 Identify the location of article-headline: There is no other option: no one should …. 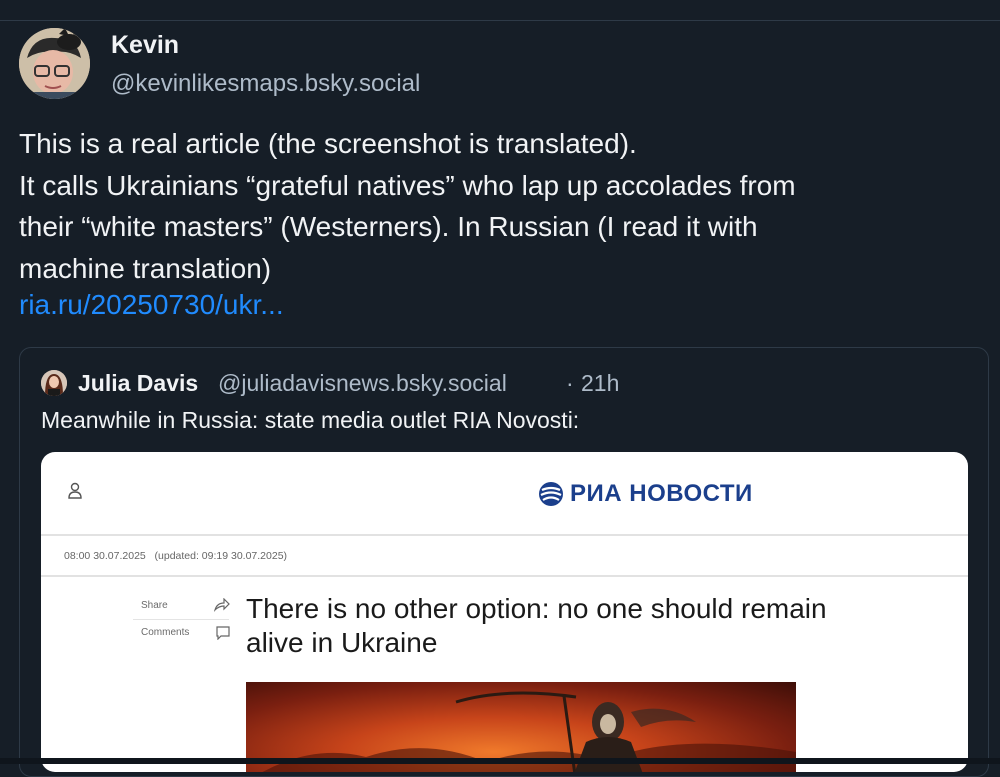
(536, 625).